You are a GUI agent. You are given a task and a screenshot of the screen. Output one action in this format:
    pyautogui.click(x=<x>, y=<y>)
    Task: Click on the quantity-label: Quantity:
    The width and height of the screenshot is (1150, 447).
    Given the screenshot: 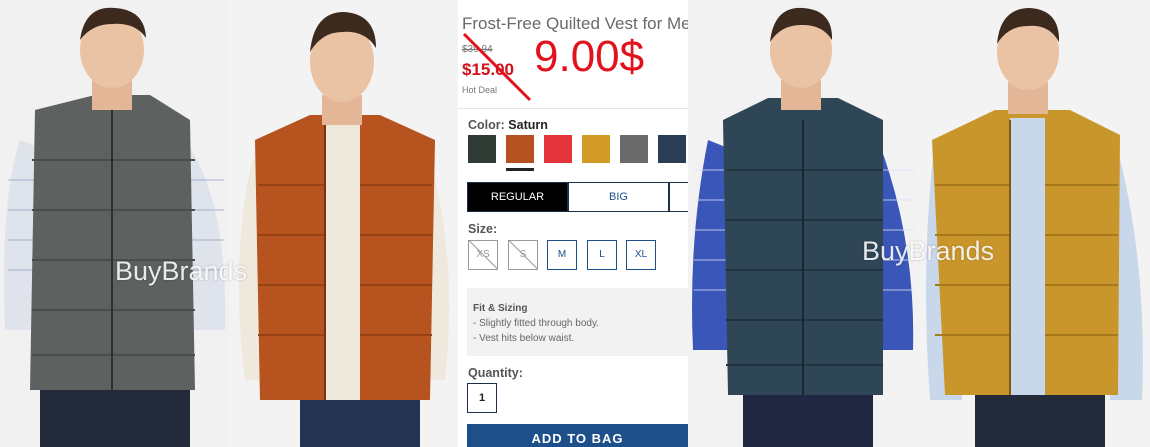 What is the action you would take?
    pyautogui.click(x=495, y=373)
    